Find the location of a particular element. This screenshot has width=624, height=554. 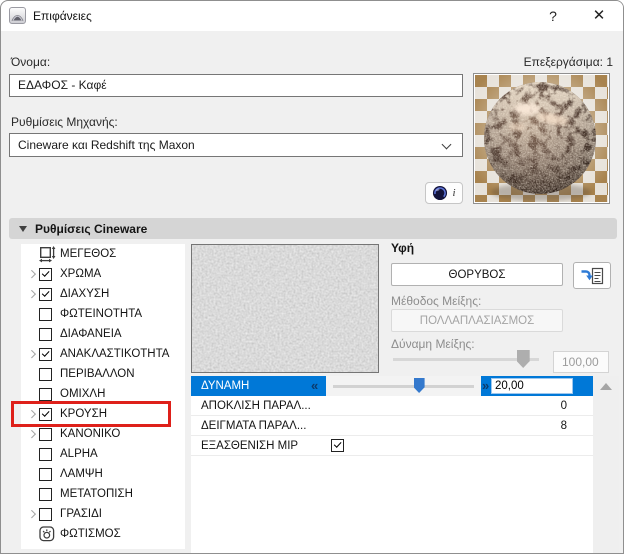

channel-label: ALPHA is located at coordinates (79, 454).